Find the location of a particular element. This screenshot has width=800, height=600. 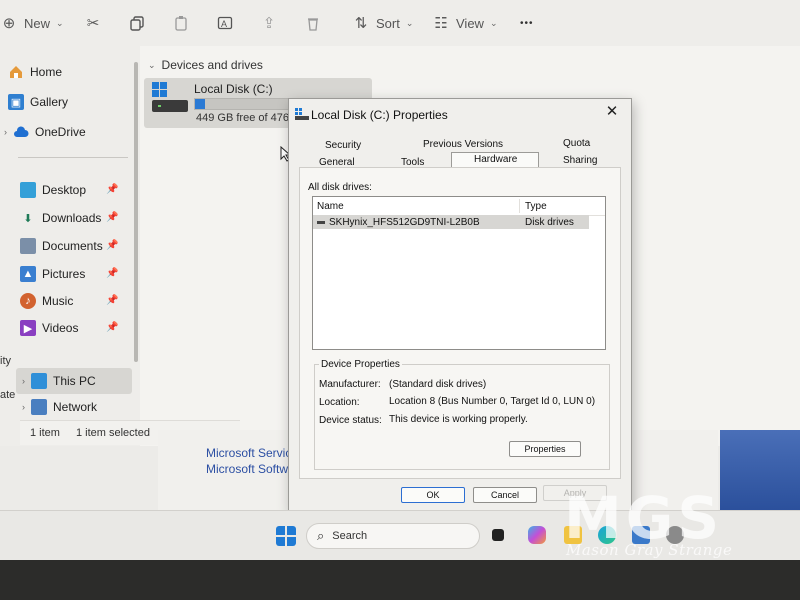

new-label: New is located at coordinates (37, 23).